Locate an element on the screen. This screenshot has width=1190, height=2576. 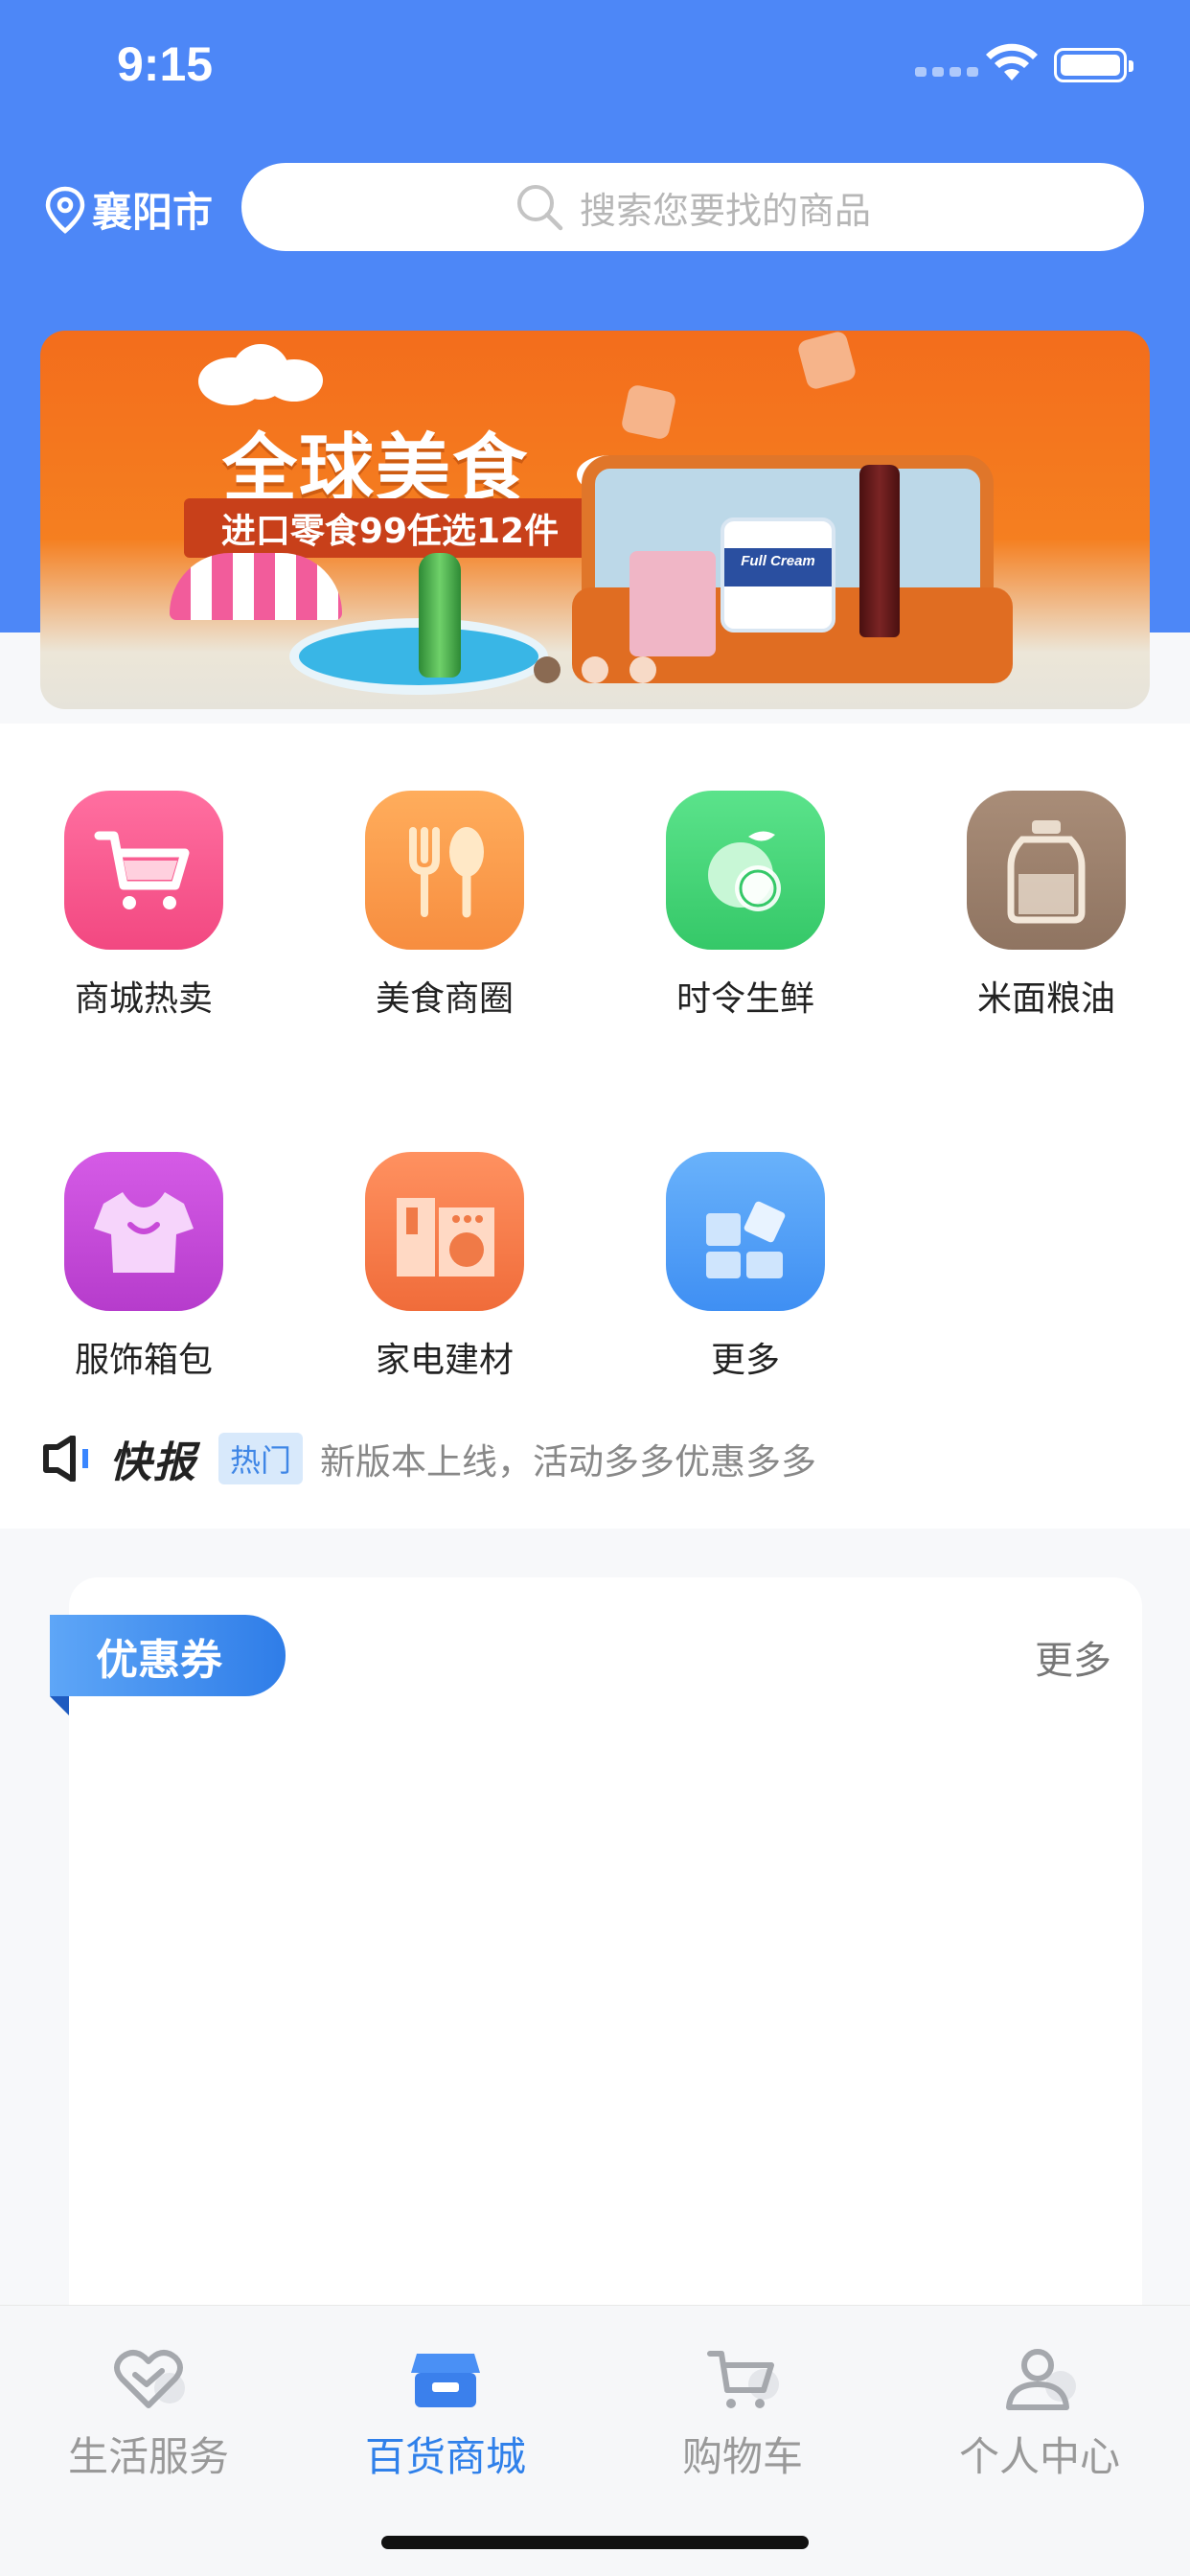
category-label: 家电建材 is located at coordinates (445, 1360).